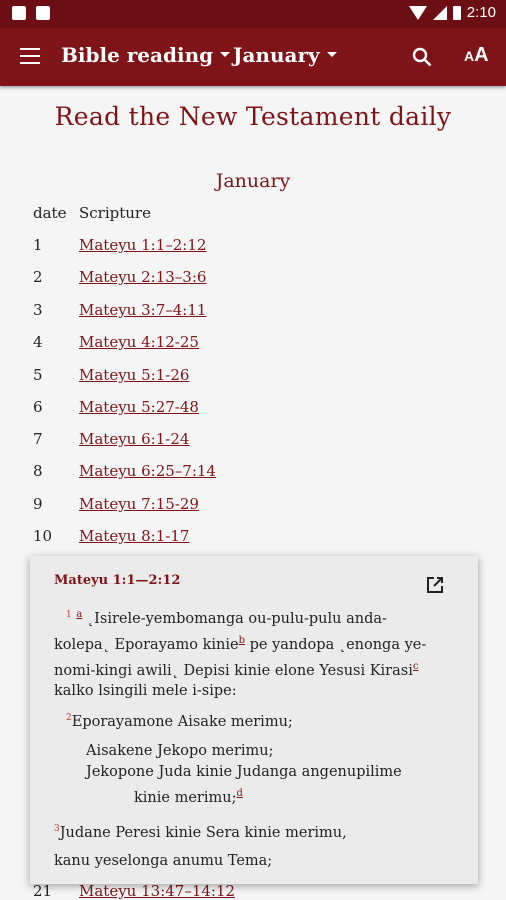 The width and height of the screenshot is (506, 900). What do you see at coordinates (69, 615) in the screenshot?
I see `verse-number: 1` at bounding box center [69, 615].